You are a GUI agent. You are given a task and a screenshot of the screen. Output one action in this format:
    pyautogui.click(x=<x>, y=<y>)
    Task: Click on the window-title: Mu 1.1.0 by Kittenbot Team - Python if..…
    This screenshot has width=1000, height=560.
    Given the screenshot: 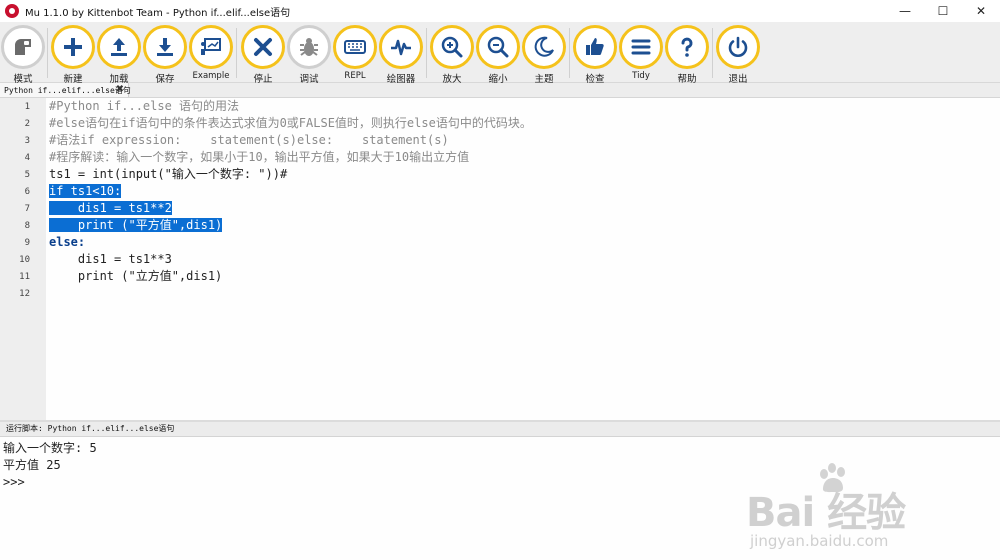 What is the action you would take?
    pyautogui.click(x=158, y=13)
    